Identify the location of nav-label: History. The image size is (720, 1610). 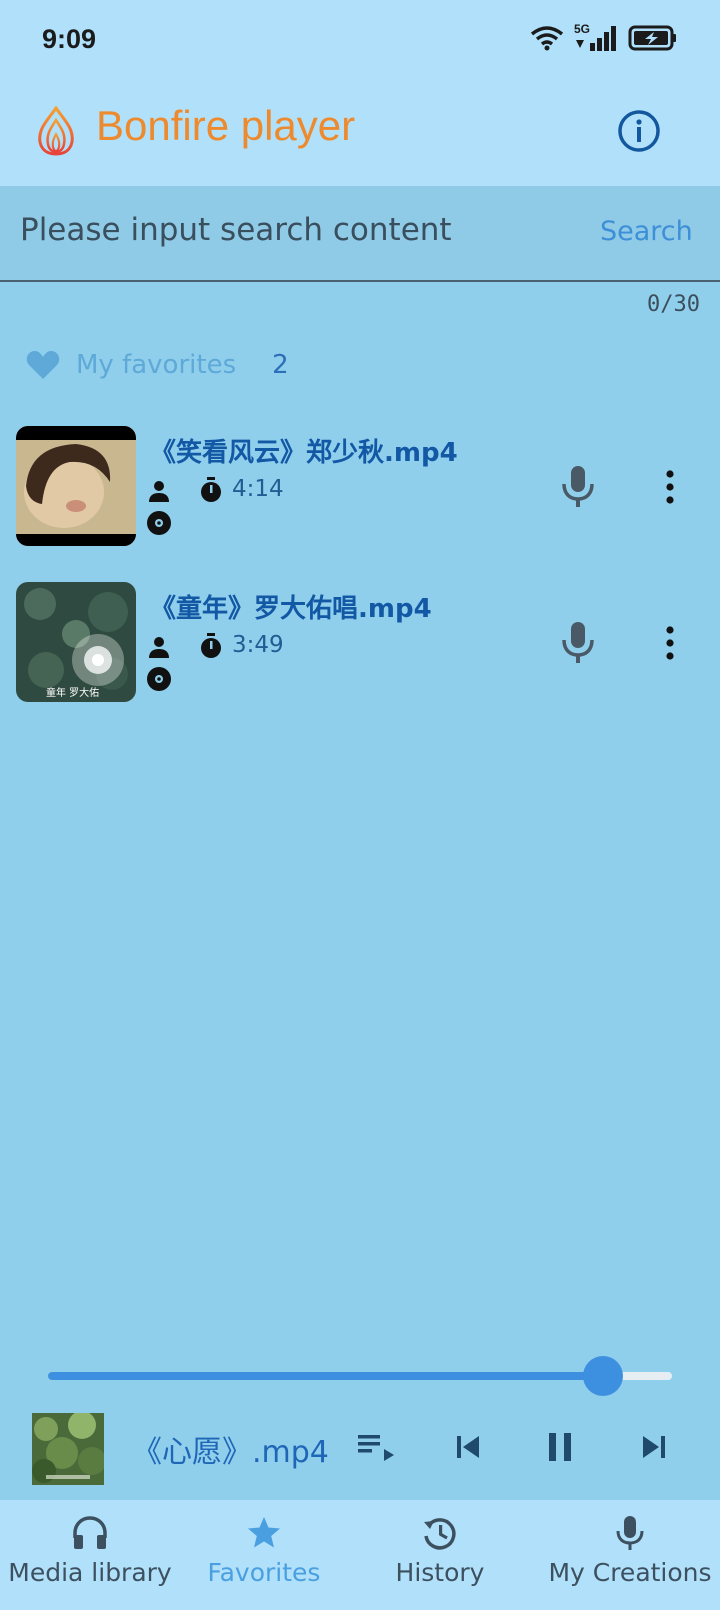
(440, 1572).